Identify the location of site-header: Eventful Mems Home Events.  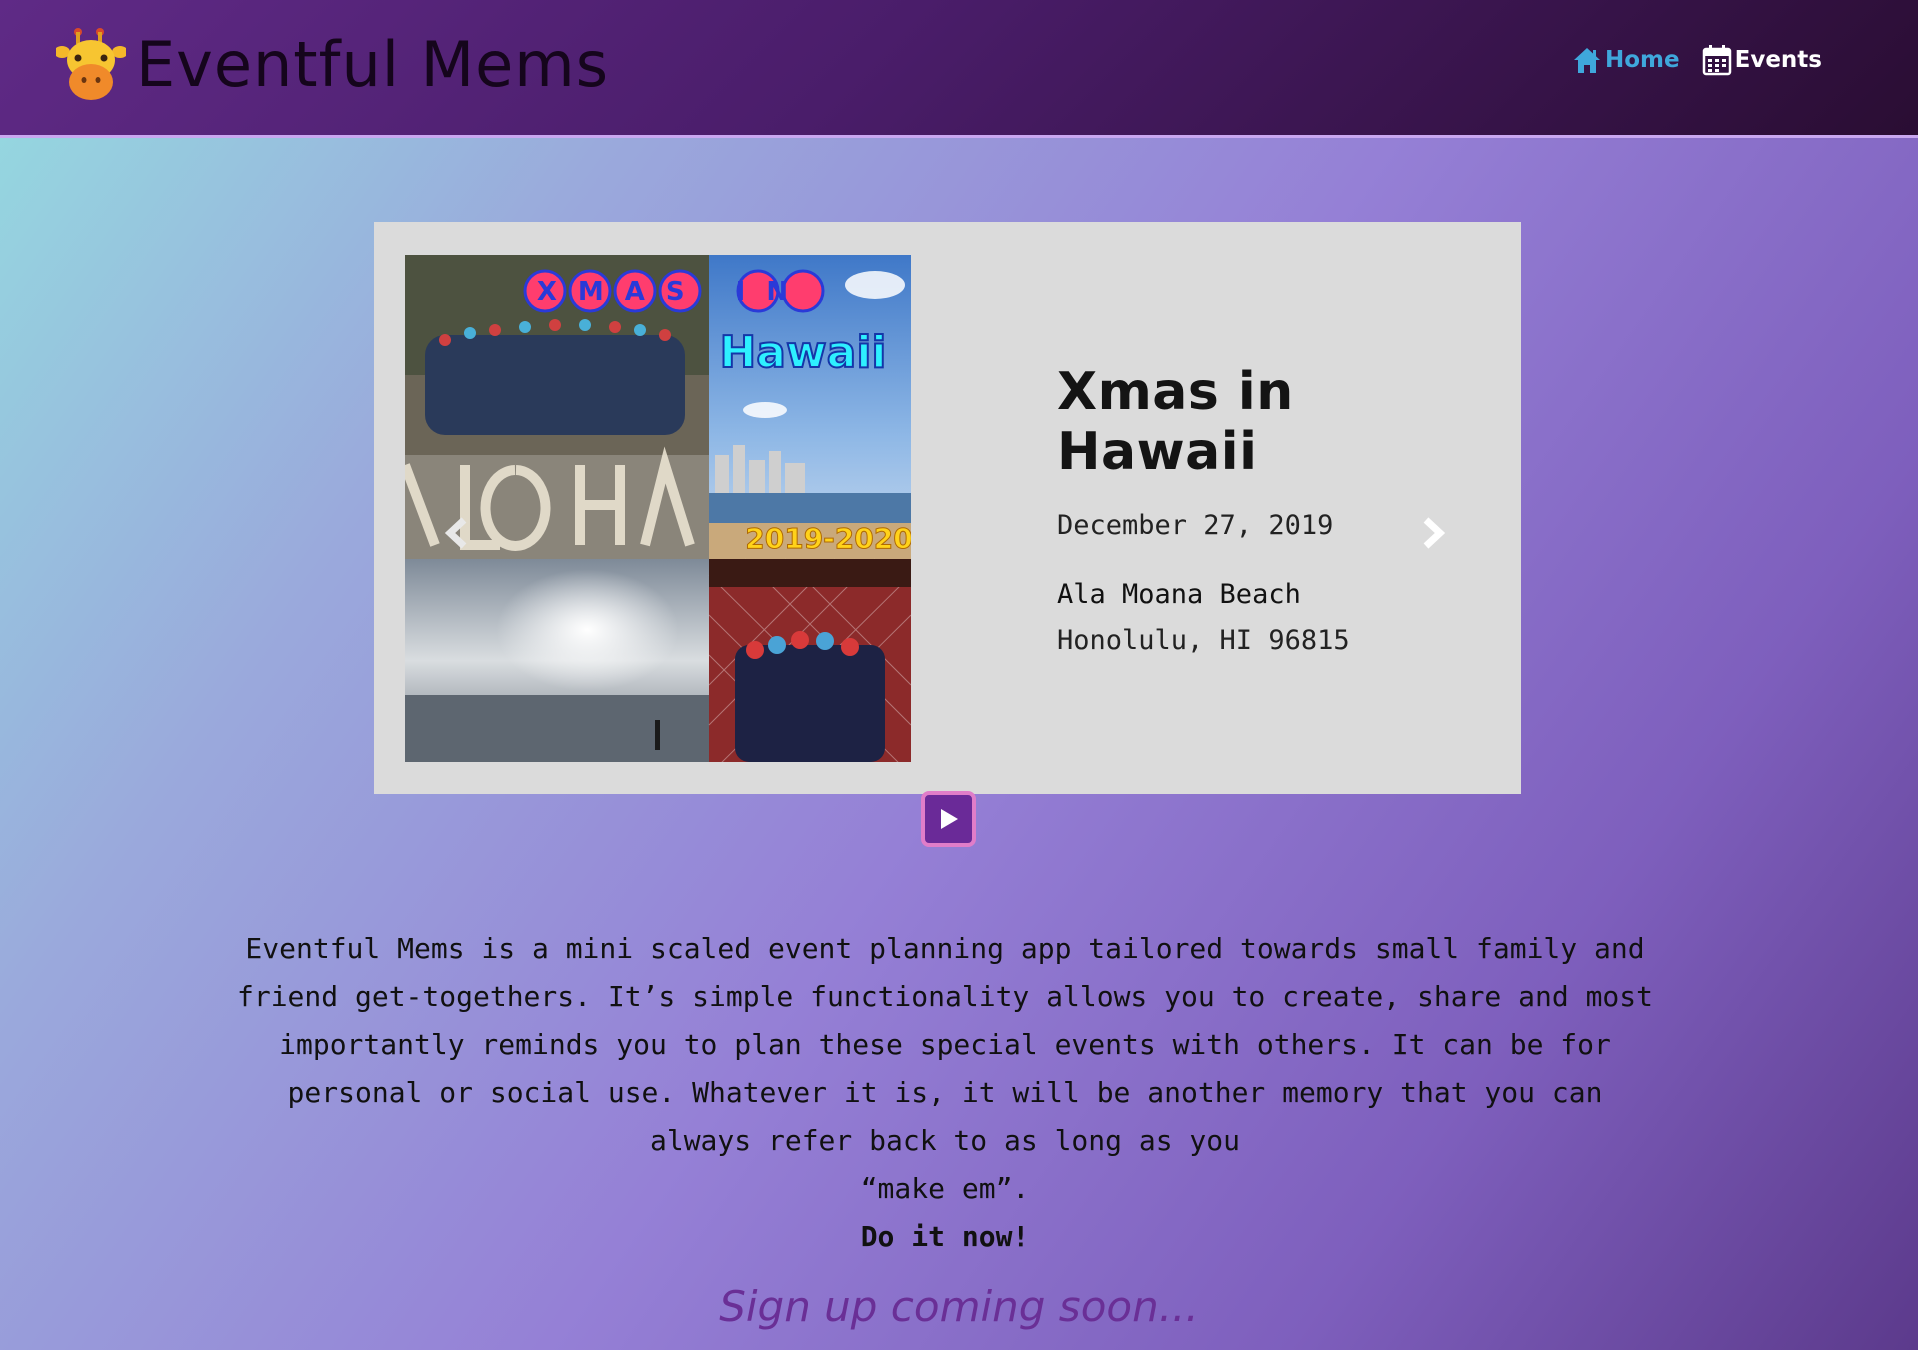
(959, 69).